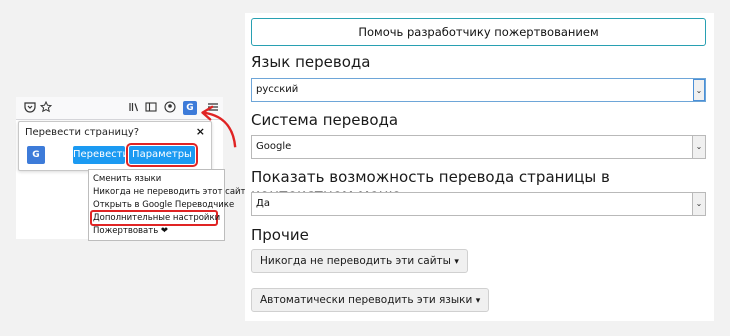 The height and width of the screenshot is (336, 730). What do you see at coordinates (355, 261) in the screenshot?
I see `never-translate-sites-label: Никогда не переводить эти сайты` at bounding box center [355, 261].